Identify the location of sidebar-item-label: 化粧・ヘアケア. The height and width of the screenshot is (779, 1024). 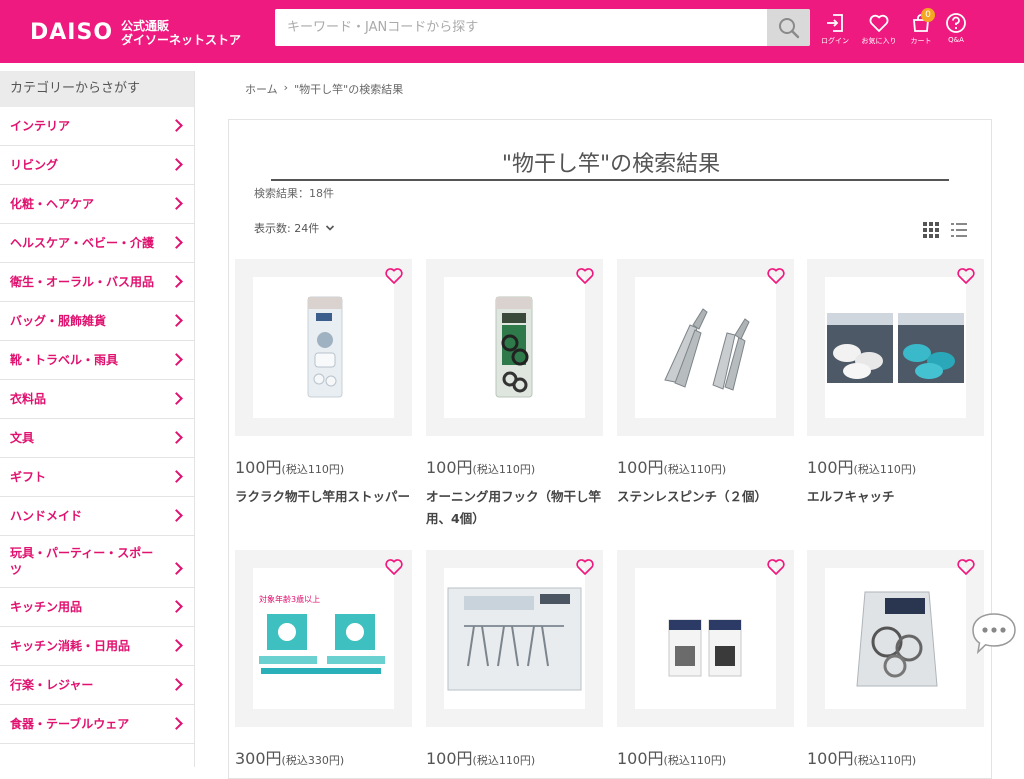
(52, 203).